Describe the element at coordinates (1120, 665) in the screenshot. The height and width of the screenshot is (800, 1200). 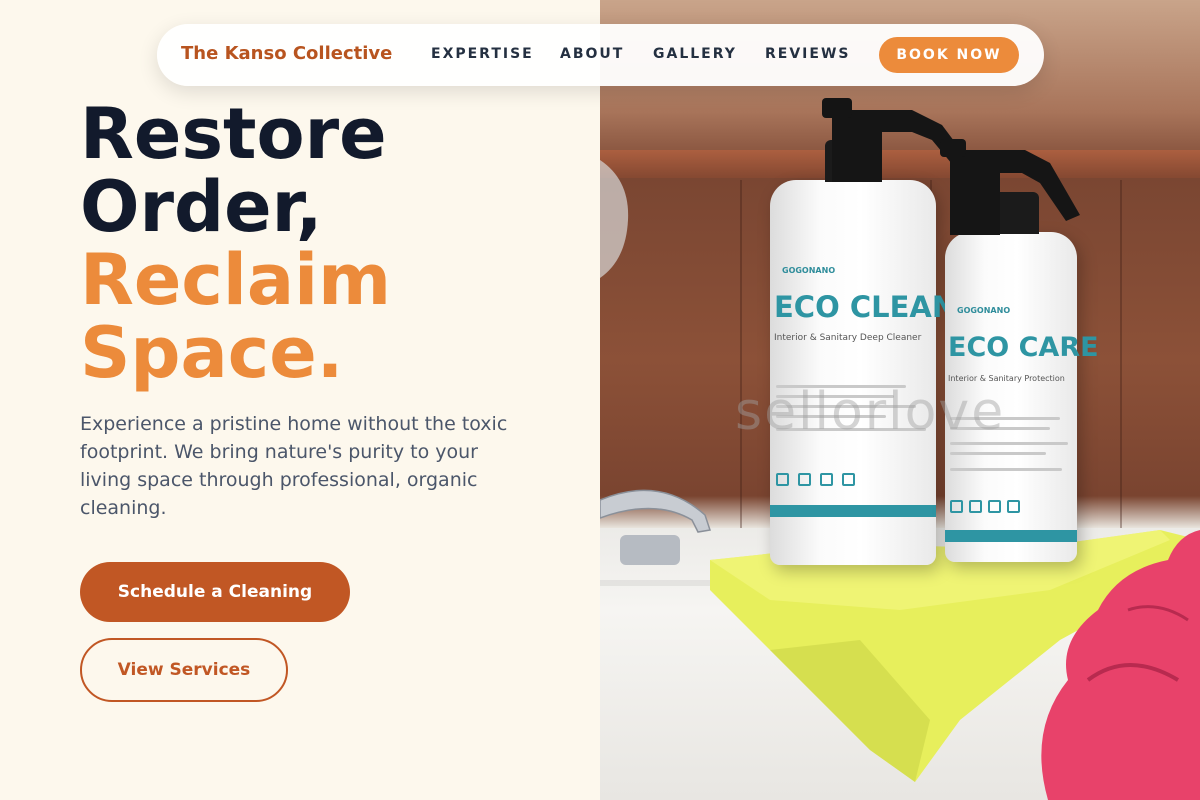
I see `rubber-glove-icon` at that location.